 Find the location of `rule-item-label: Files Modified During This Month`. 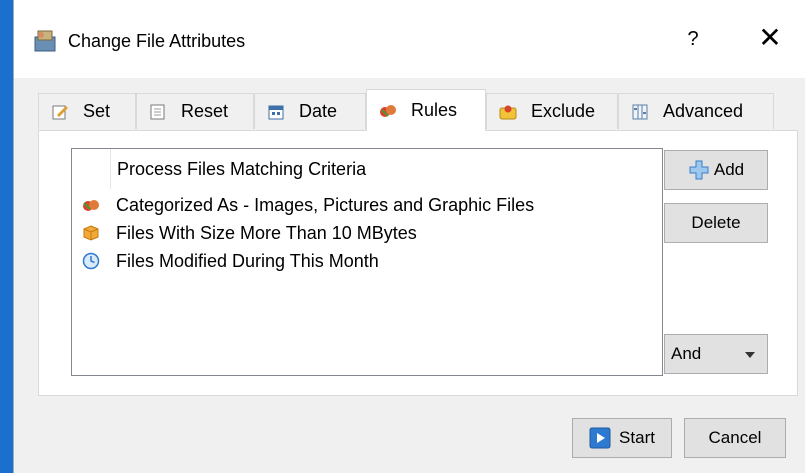

rule-item-label: Files Modified During This Month is located at coordinates (247, 260).